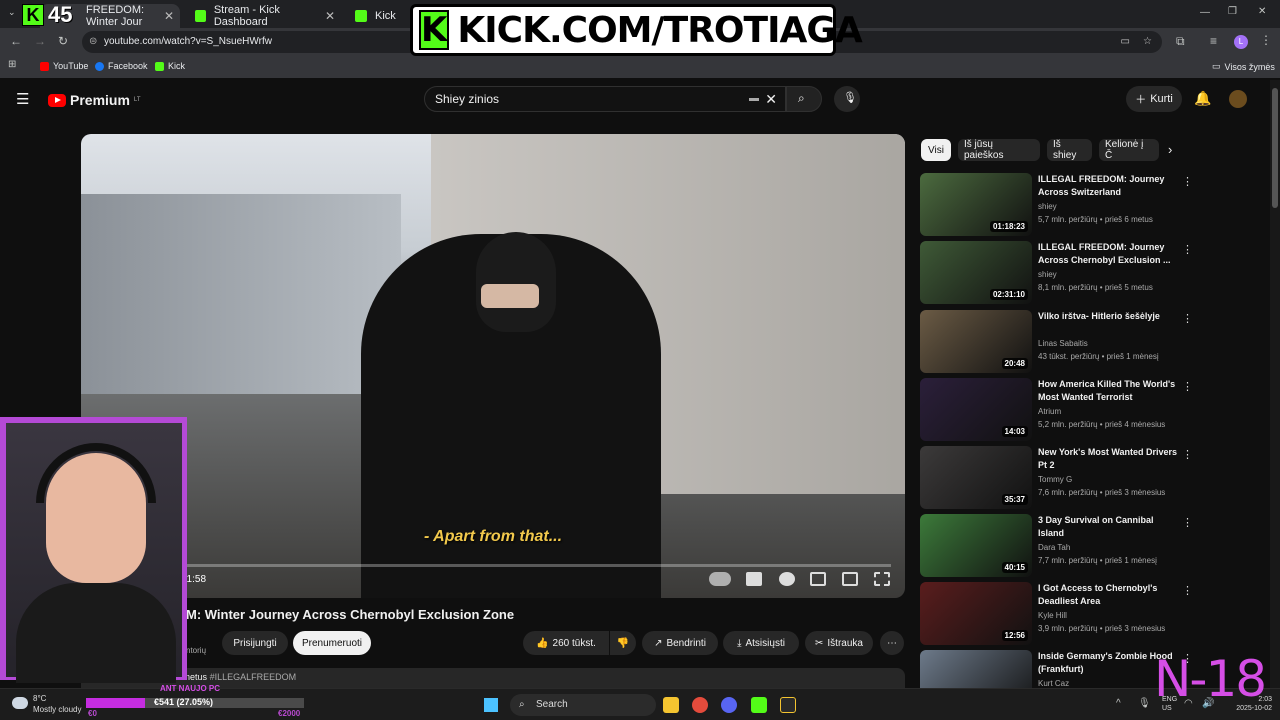  I want to click on like-button: 👍 260 tūkst., so click(566, 643).